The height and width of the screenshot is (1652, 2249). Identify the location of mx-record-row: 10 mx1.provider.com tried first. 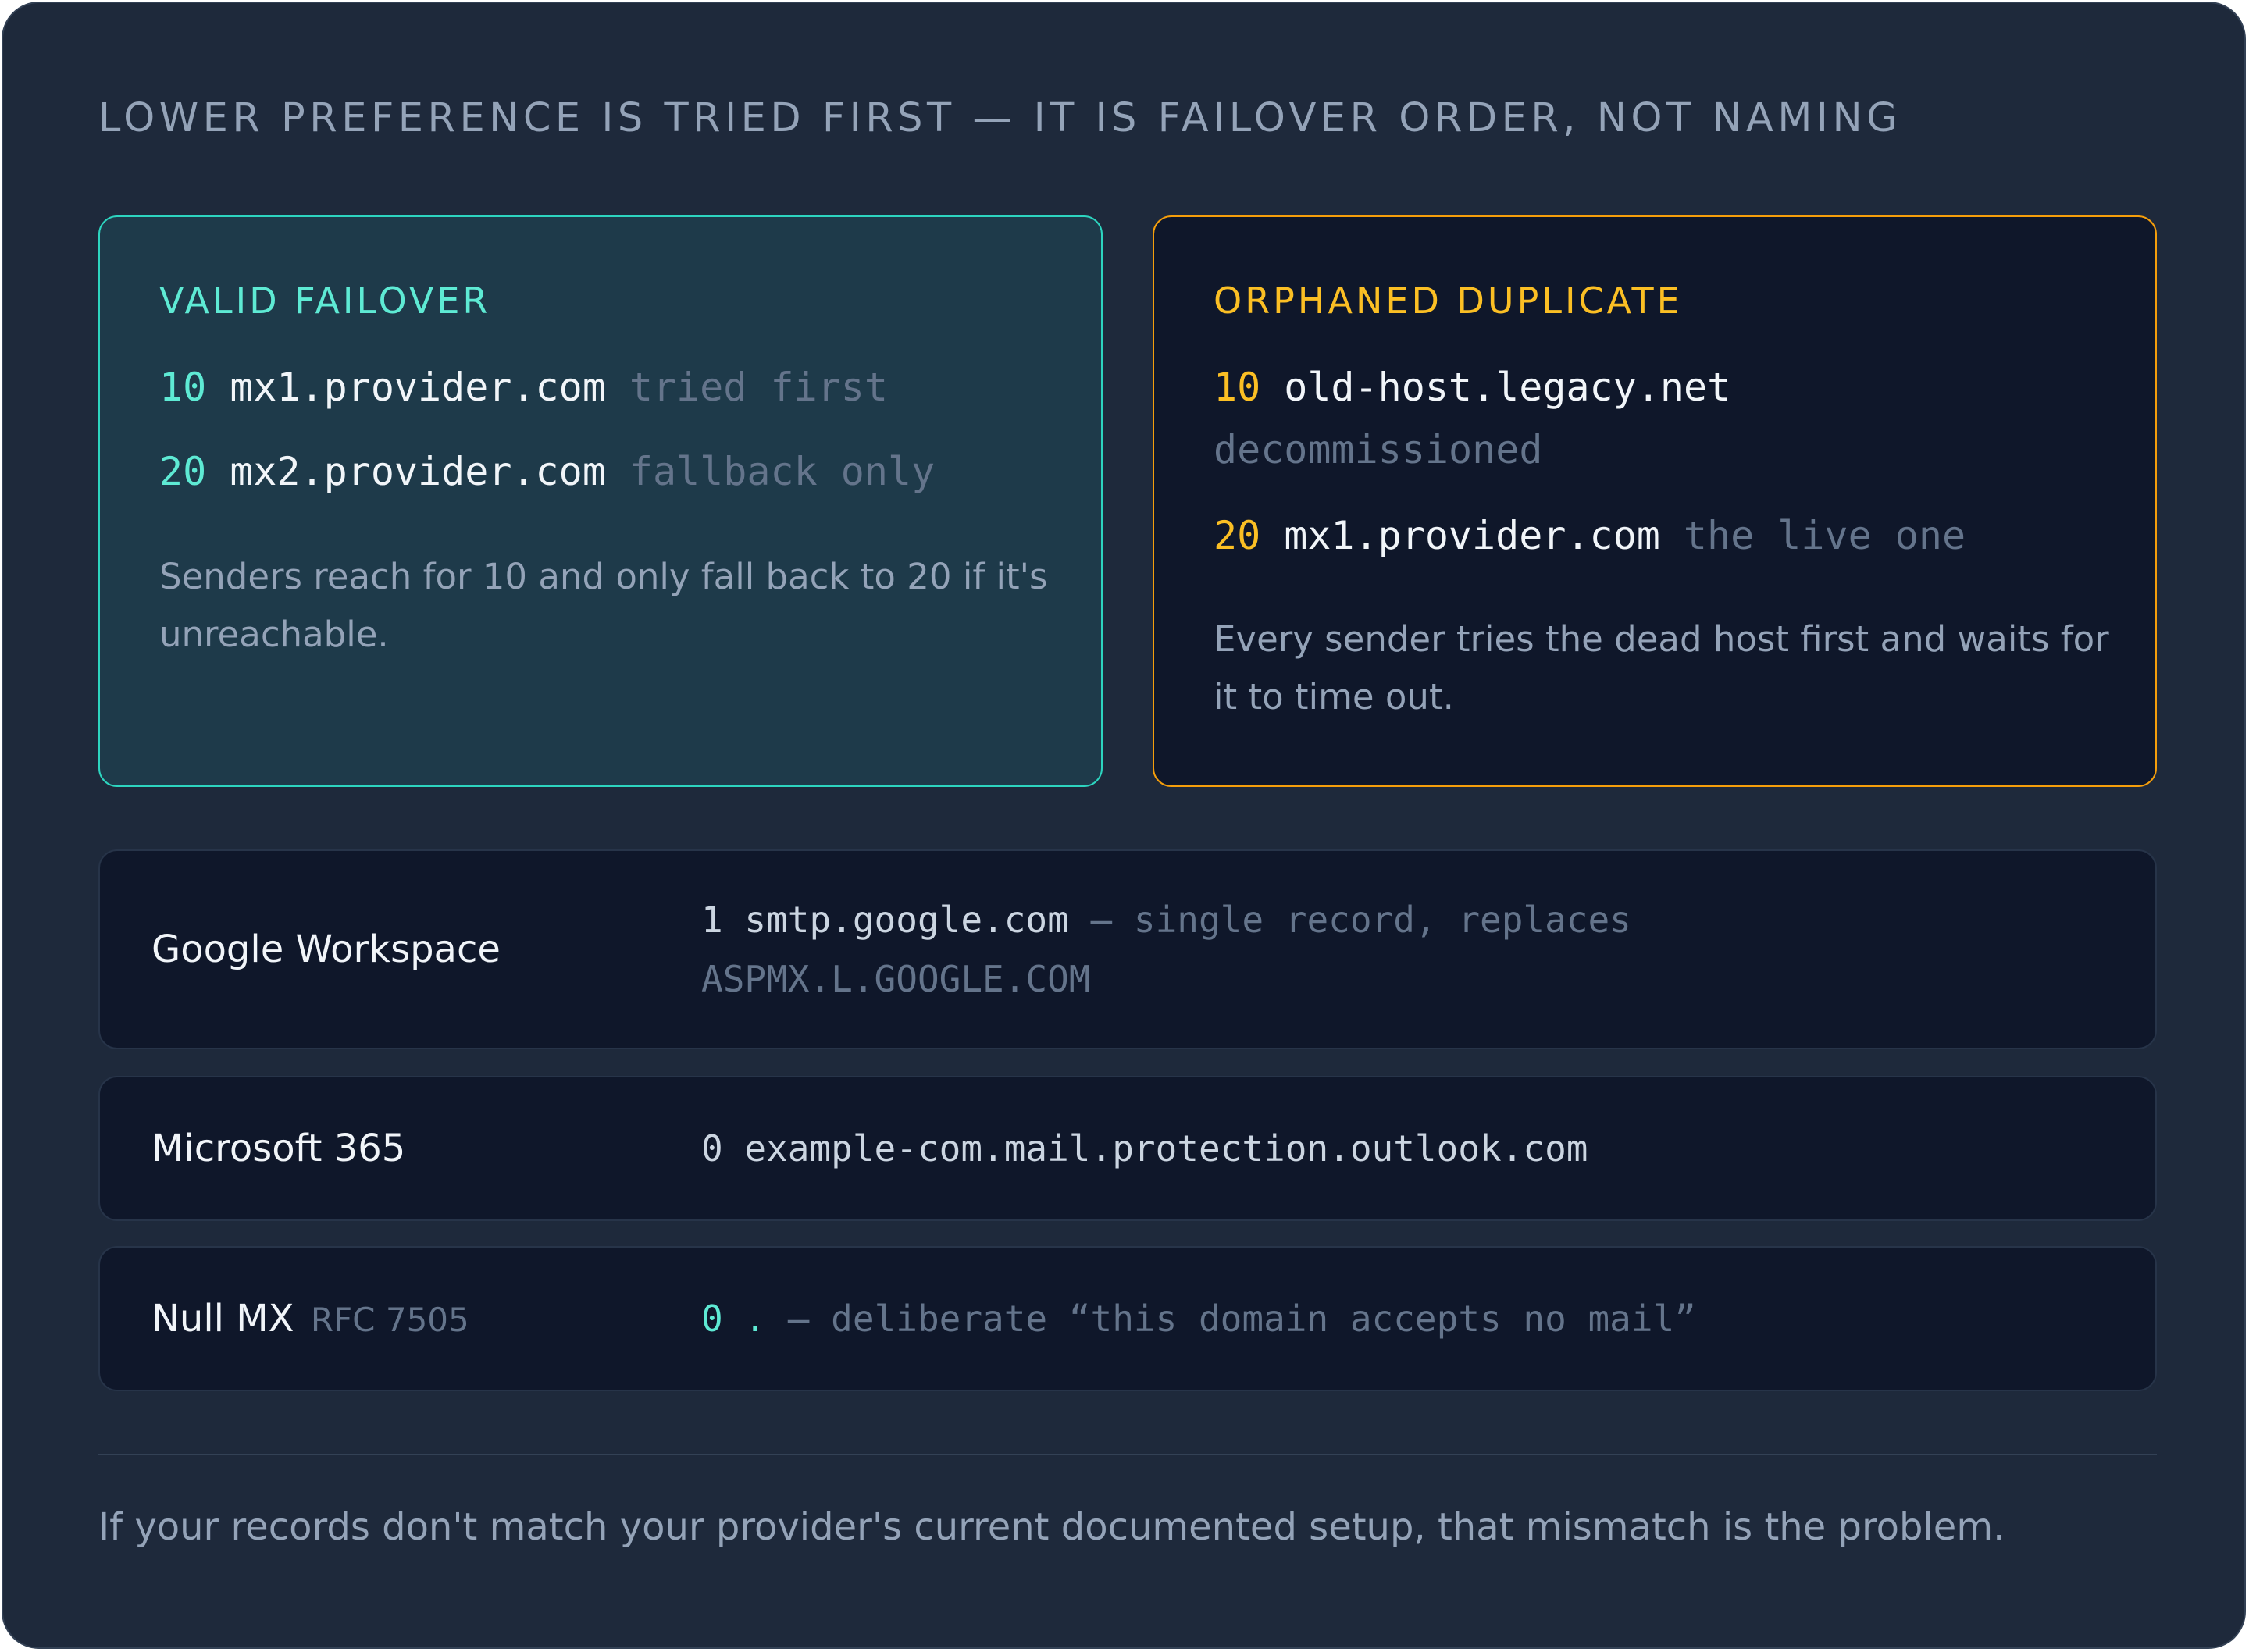
(523, 387).